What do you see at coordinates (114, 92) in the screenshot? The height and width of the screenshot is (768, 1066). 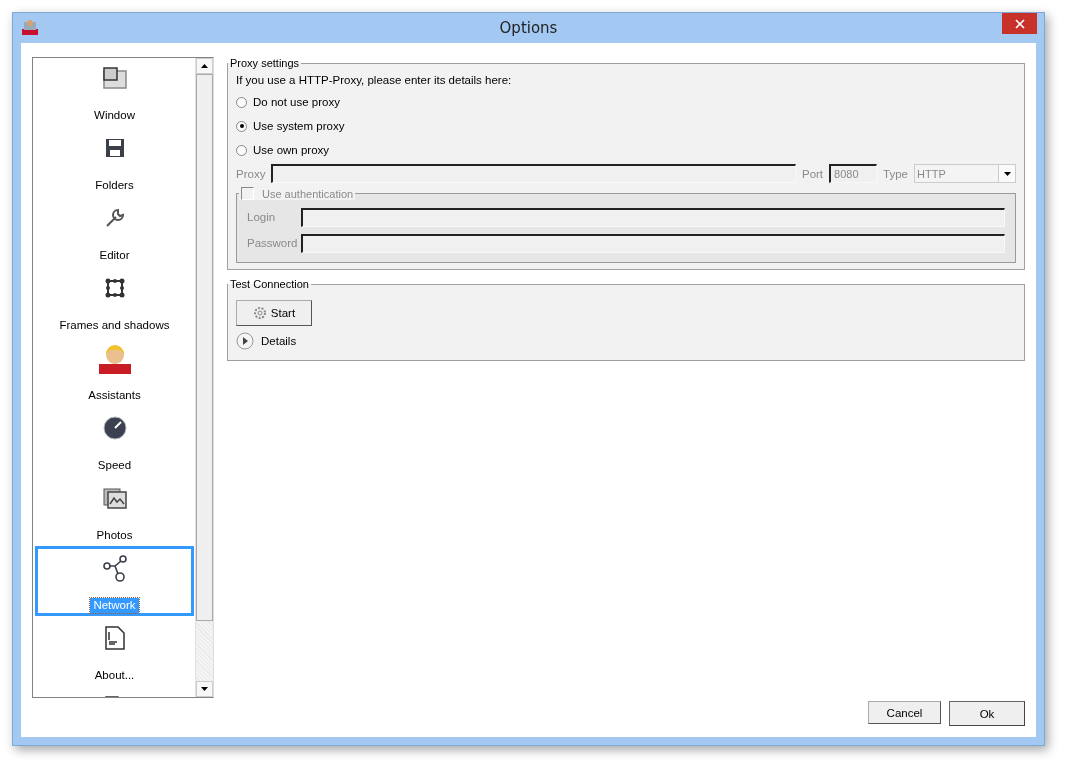 I see `category-item: Window` at bounding box center [114, 92].